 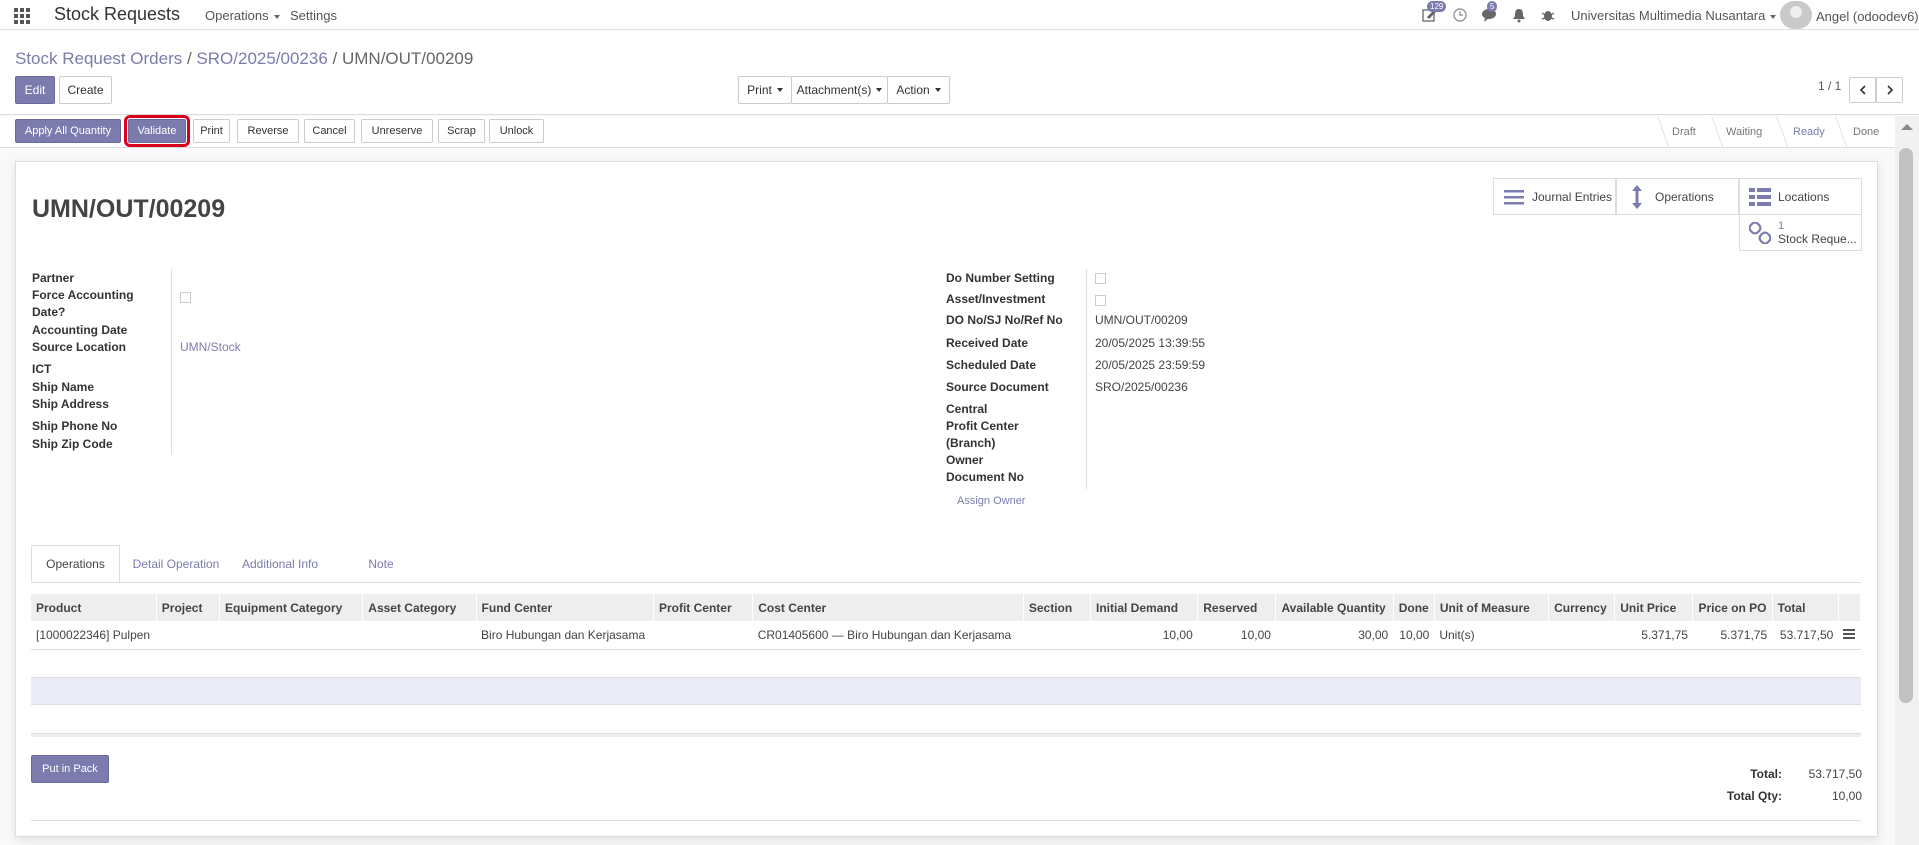 I want to click on menu-operations: Operations, so click(x=242, y=15).